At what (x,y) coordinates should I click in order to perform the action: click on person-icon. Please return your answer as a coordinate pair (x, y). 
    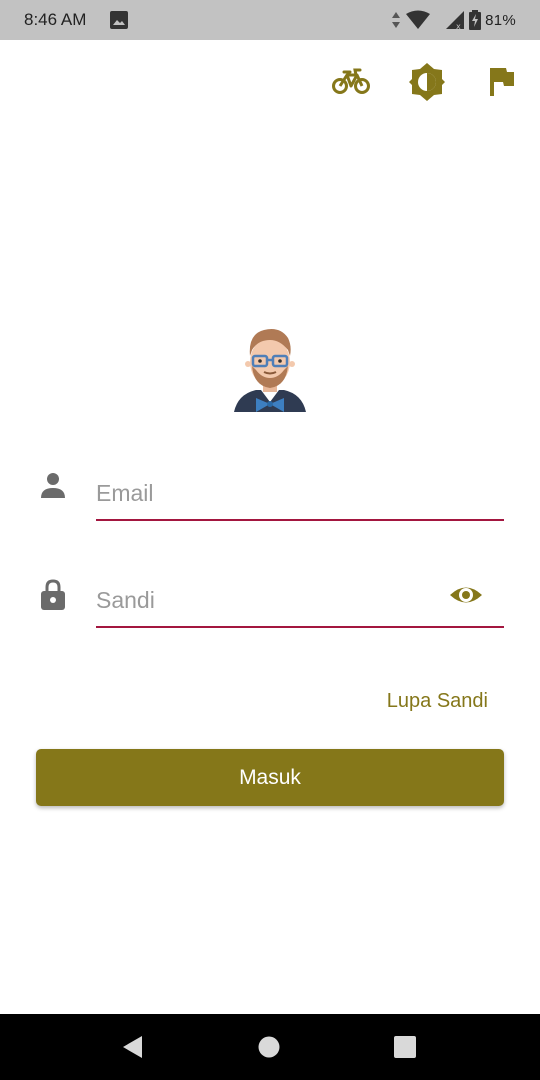
    Looking at the image, I should click on (53, 487).